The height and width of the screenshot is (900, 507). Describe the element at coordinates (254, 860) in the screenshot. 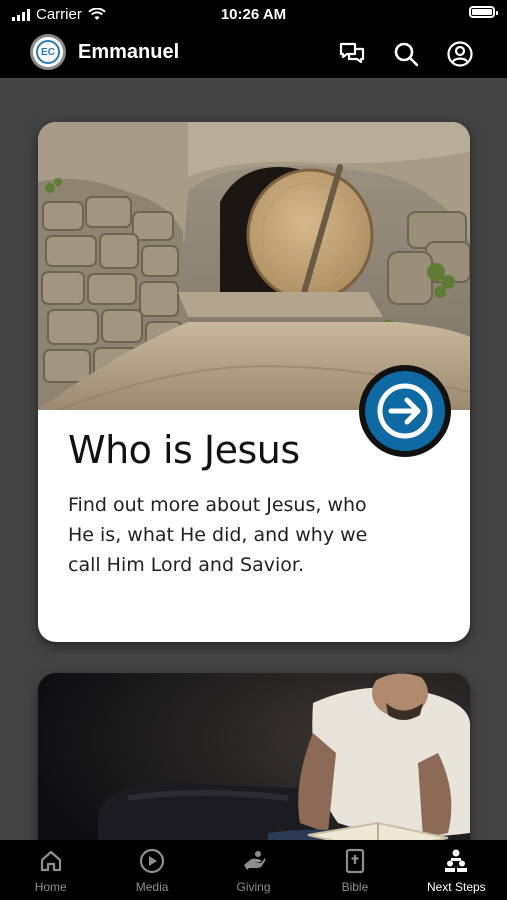

I see `giving-hand-icon` at that location.